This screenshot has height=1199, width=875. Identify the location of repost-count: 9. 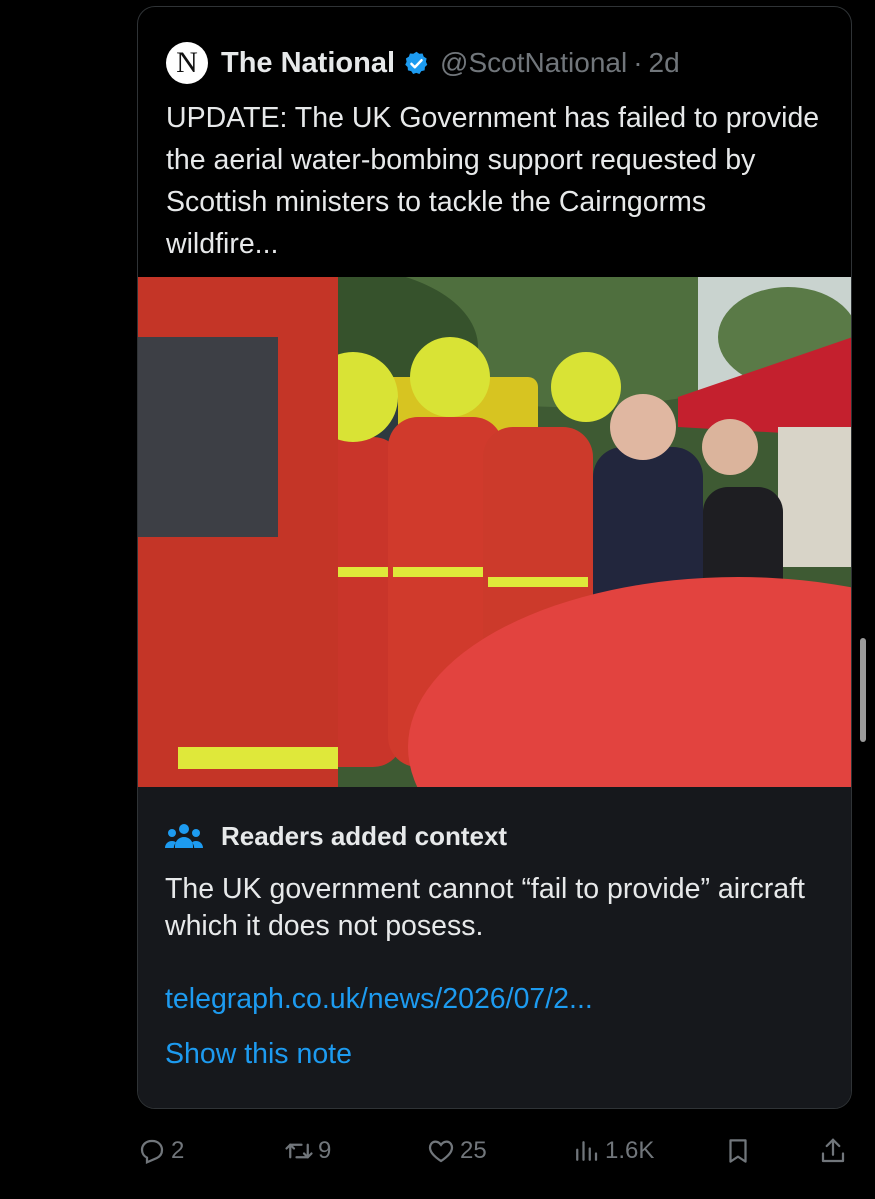
(325, 1150).